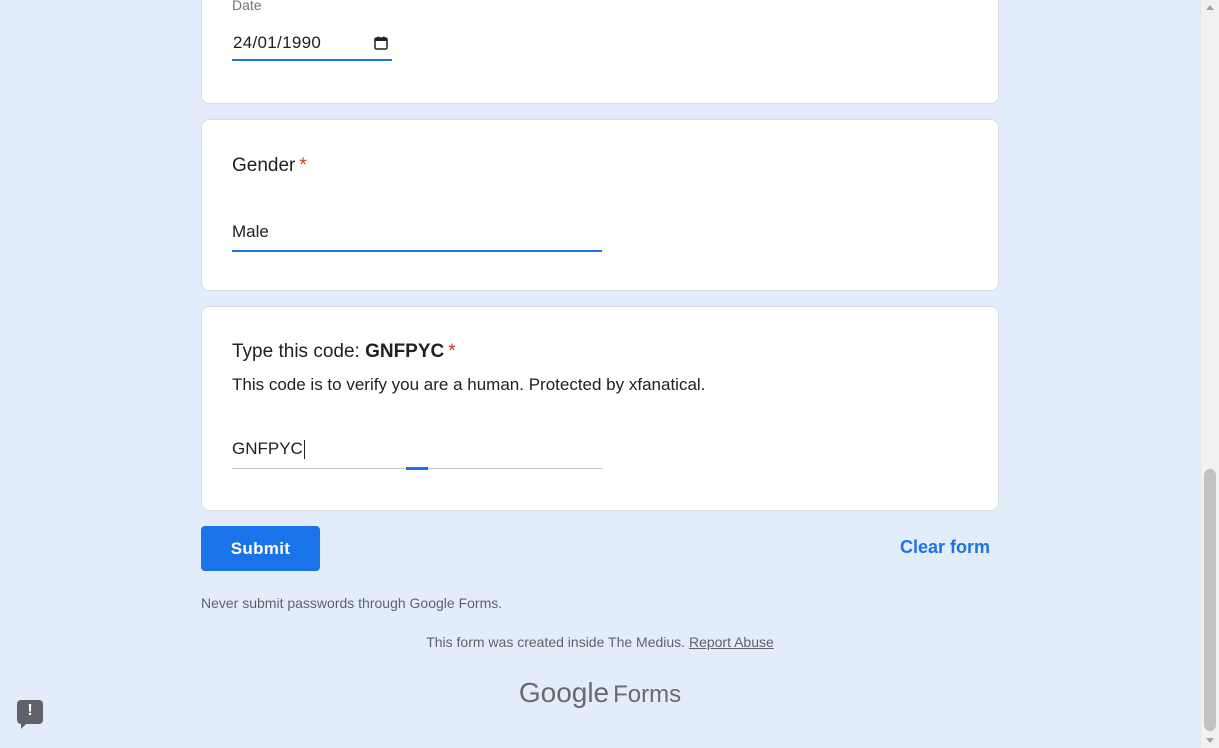 The width and height of the screenshot is (1219, 748). What do you see at coordinates (277, 42) in the screenshot?
I see `date-value: 24/01/1990` at bounding box center [277, 42].